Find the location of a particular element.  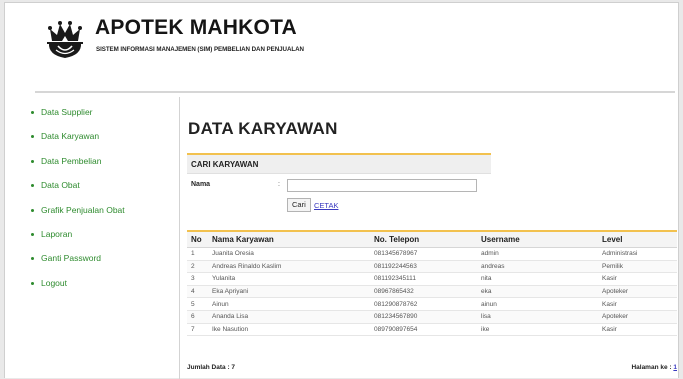

search-button: Cari is located at coordinates (299, 205).